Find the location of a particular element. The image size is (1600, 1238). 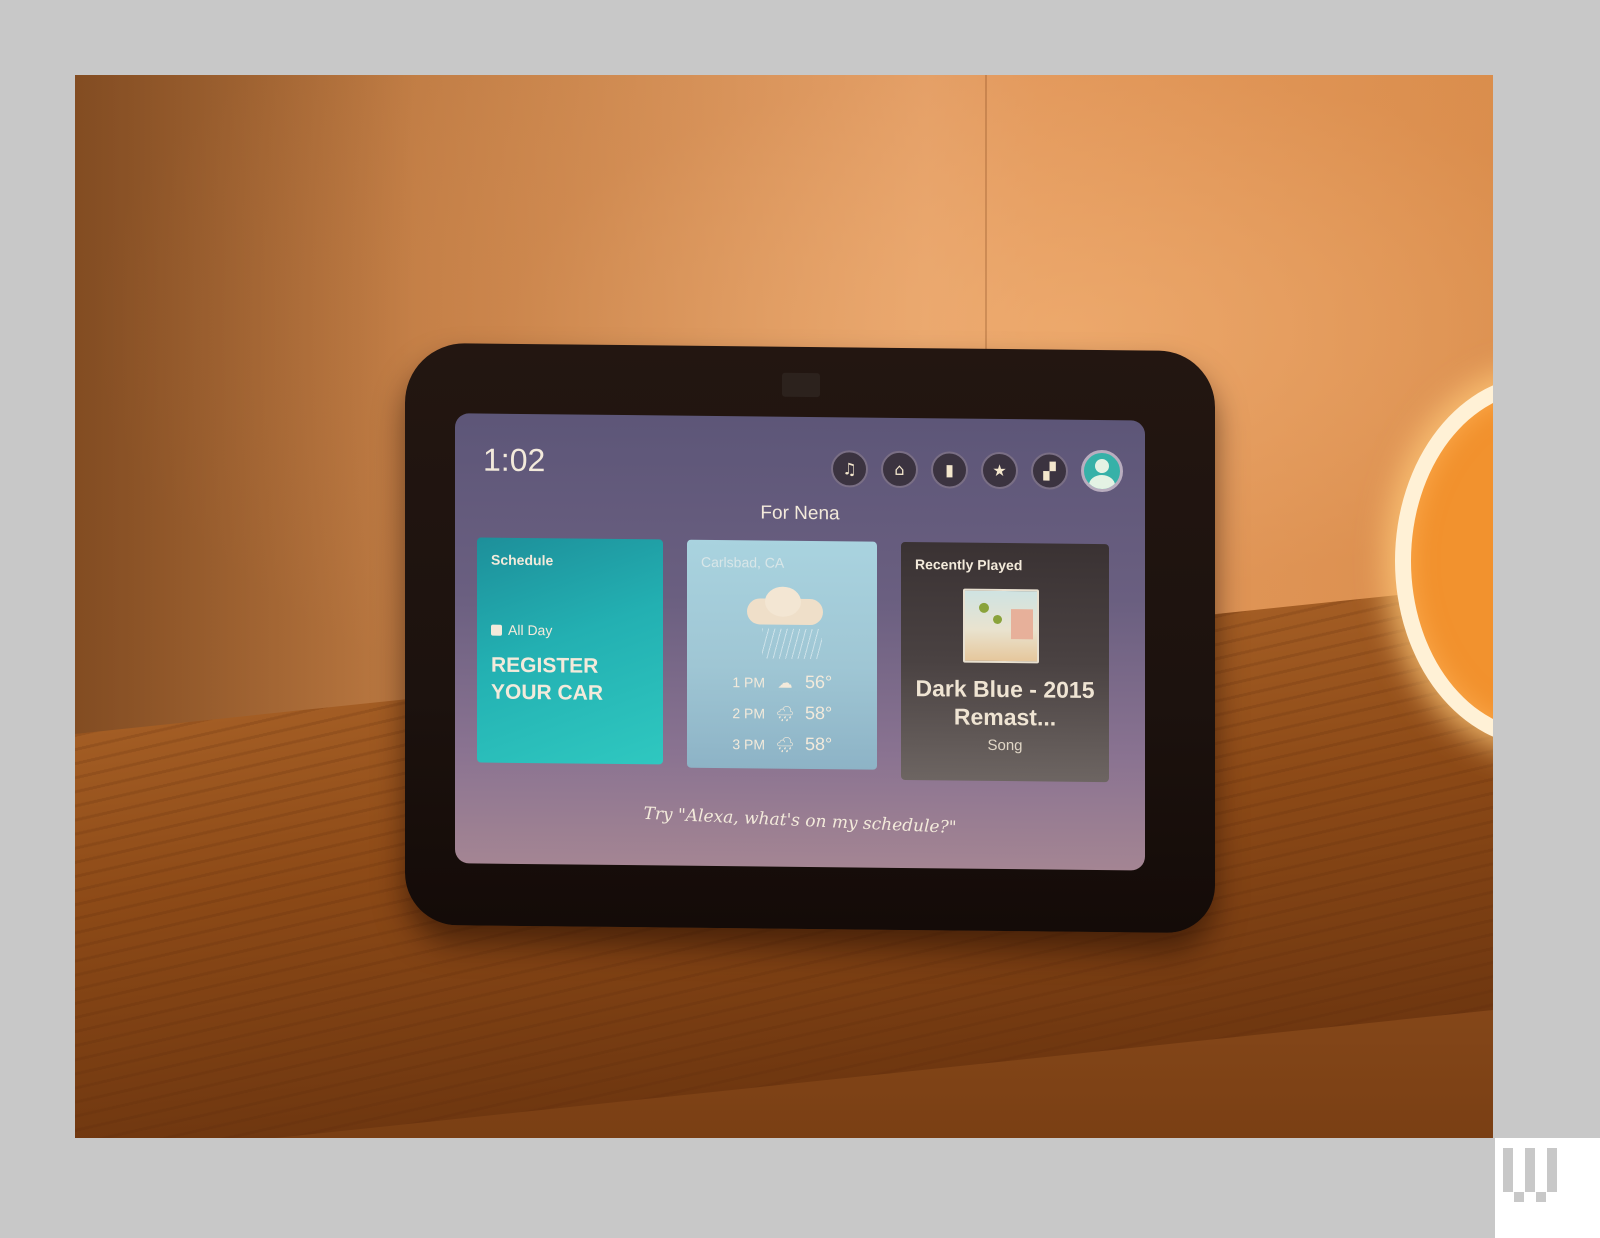

cloud-part is located at coordinates (783, 601).